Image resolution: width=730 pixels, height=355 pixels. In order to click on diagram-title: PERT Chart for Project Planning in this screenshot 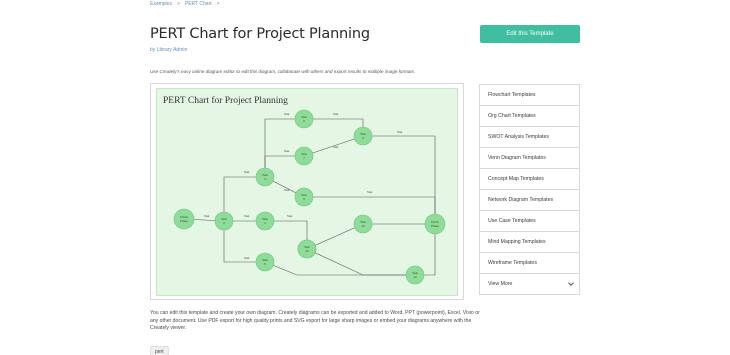, I will do `click(225, 100)`.